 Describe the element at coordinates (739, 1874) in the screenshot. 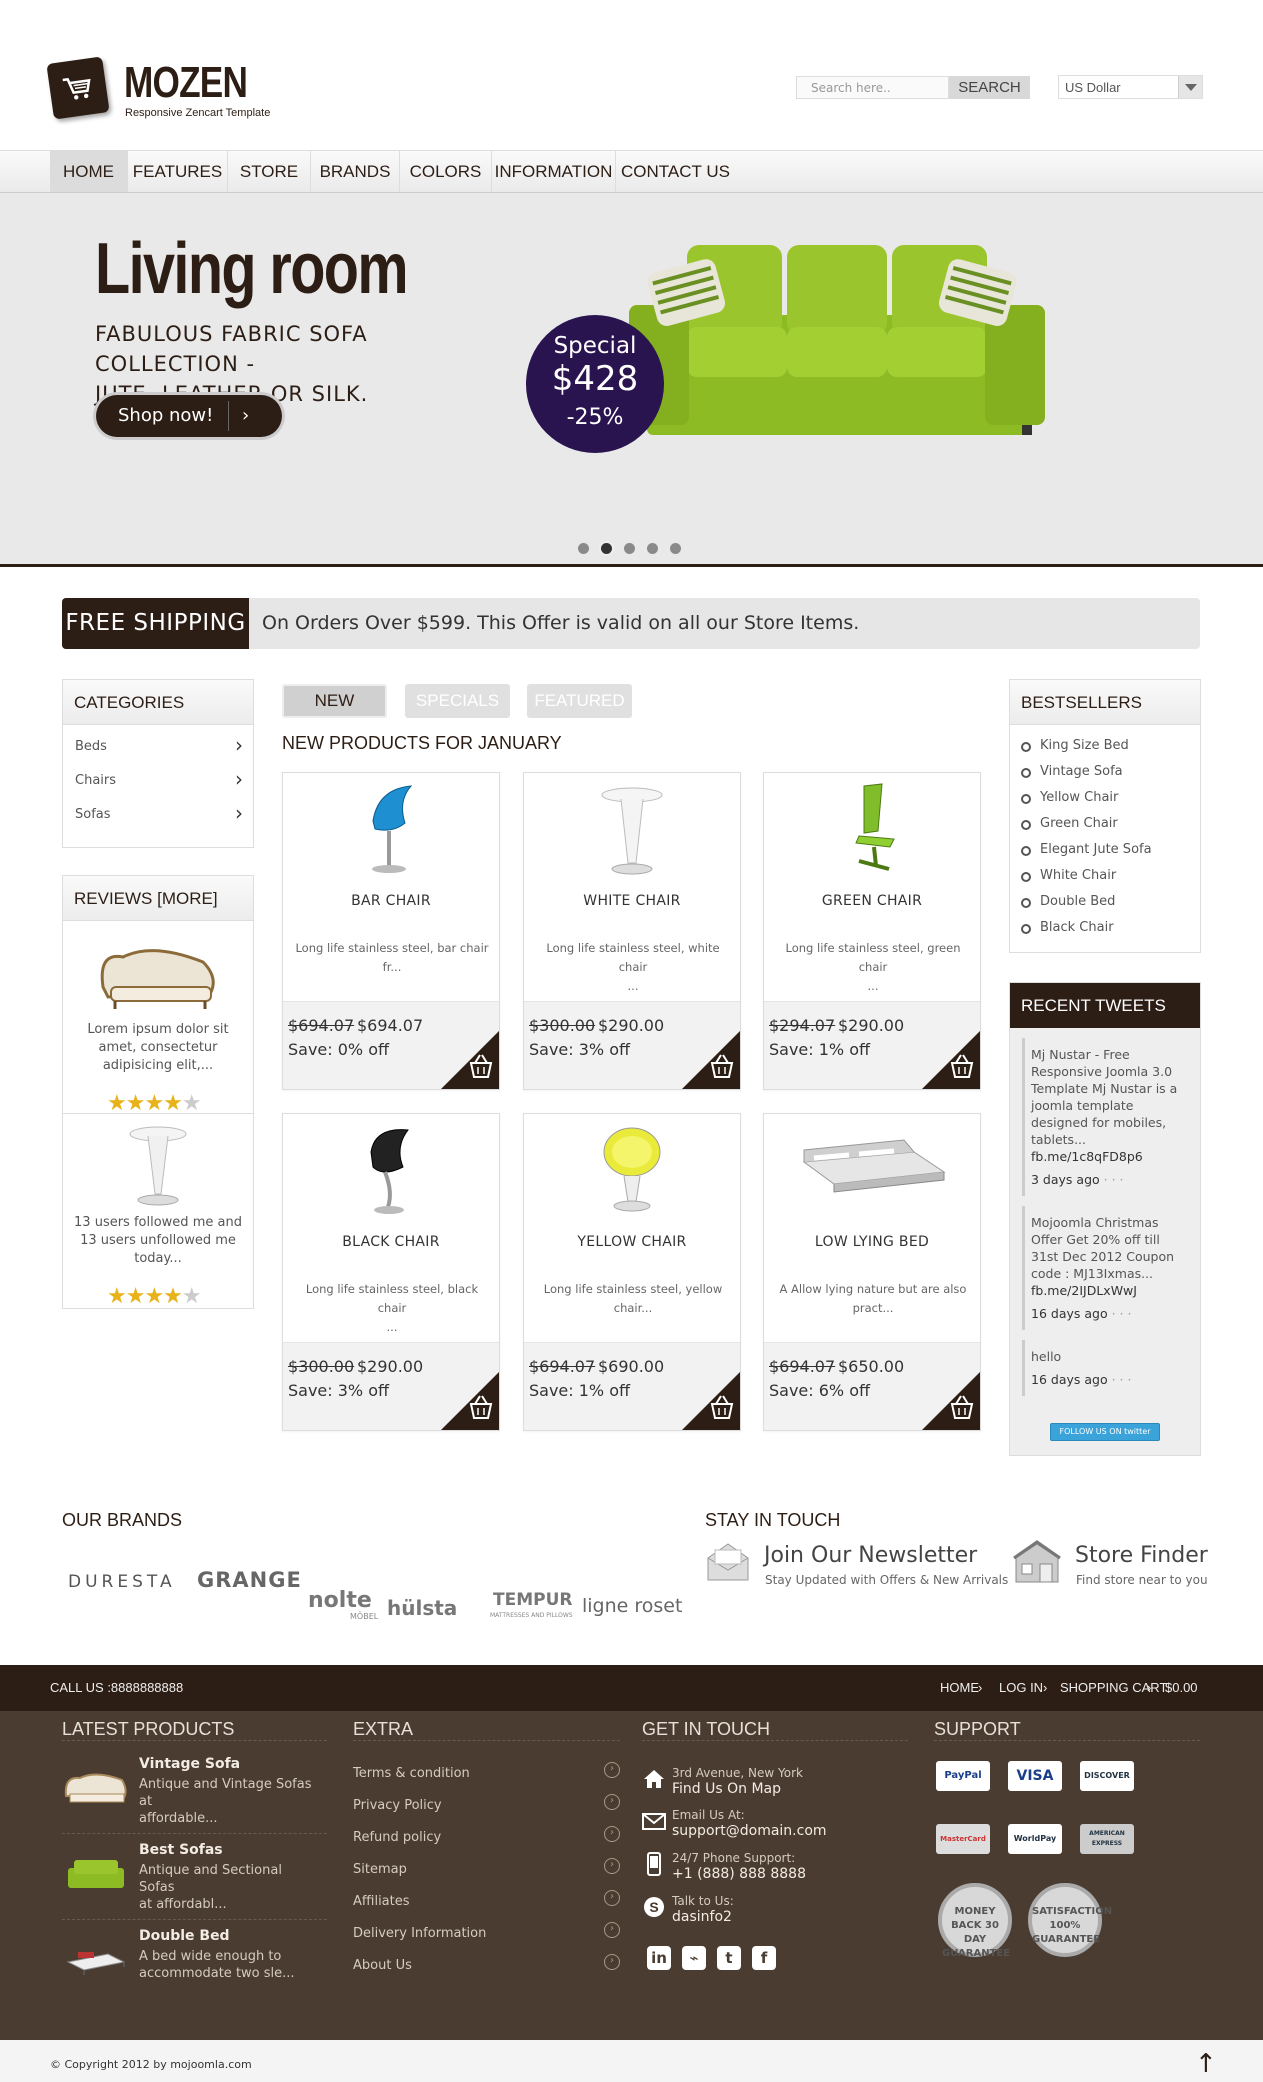

I see `phone-number: +1 (888) 888 8888` at that location.